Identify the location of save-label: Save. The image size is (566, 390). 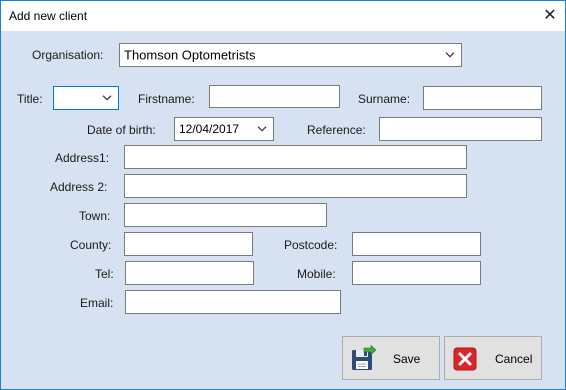
(407, 359).